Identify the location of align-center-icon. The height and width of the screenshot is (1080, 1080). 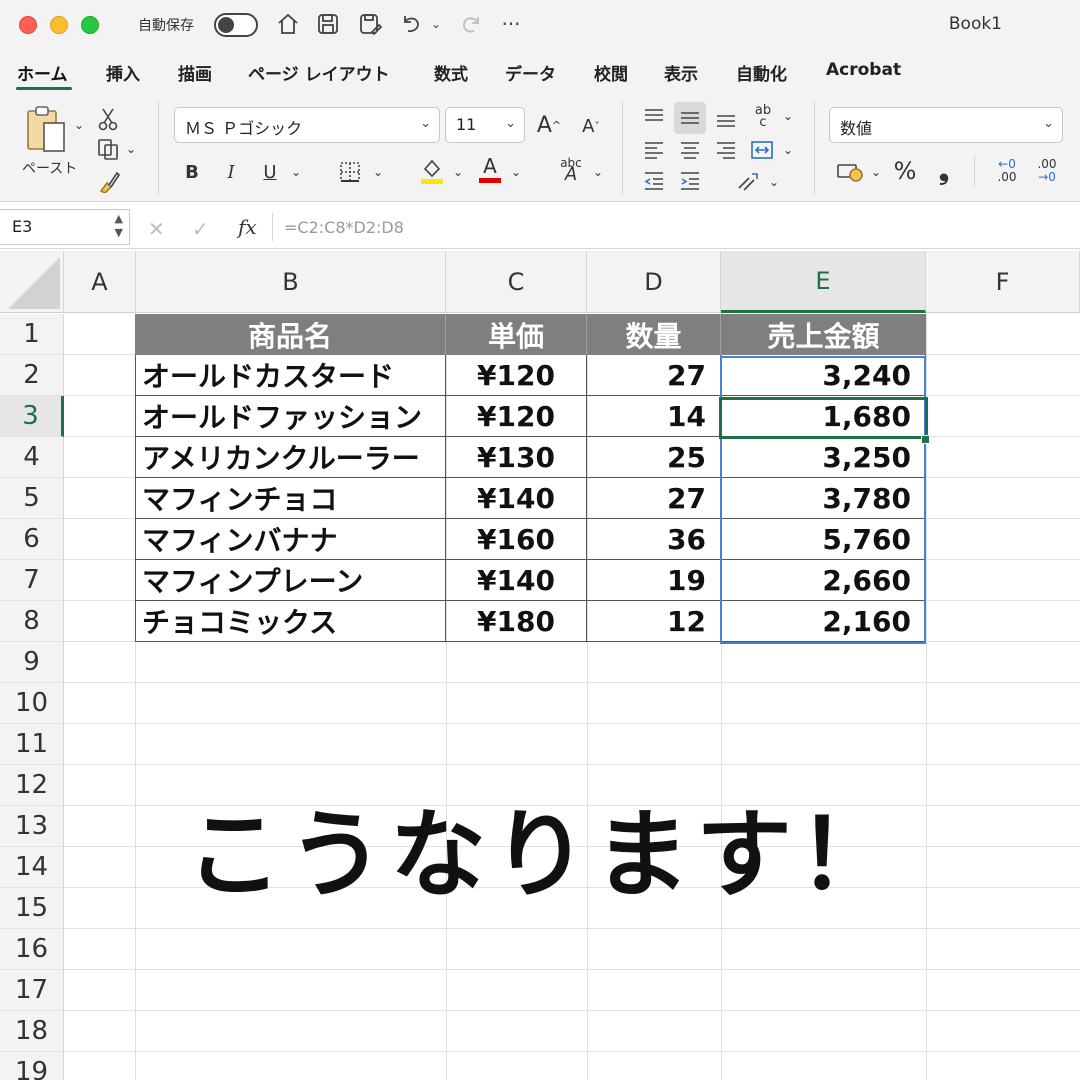
(690, 150).